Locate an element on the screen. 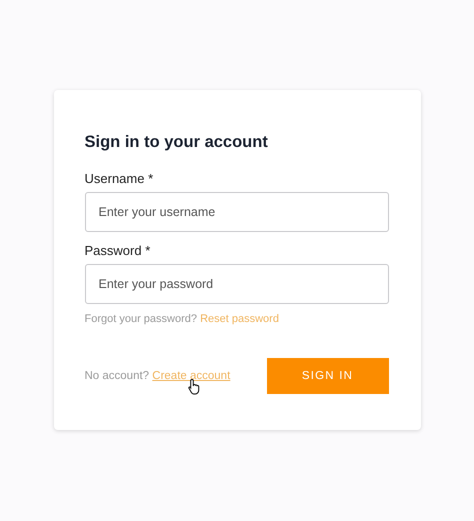  sign-in-button: SIGN IN is located at coordinates (327, 376).